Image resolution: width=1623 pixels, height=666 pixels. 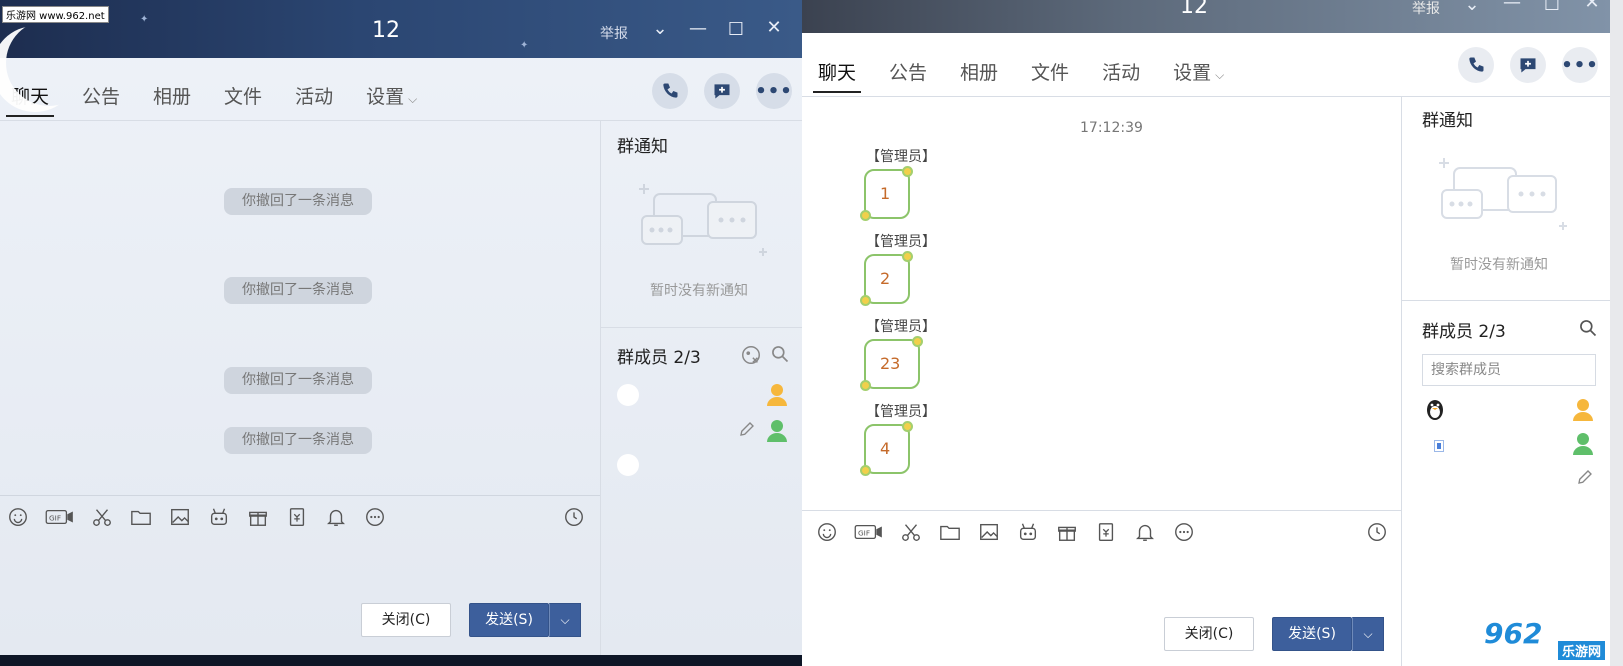 What do you see at coordinates (887, 279) in the screenshot?
I see `message-bubble: 2` at bounding box center [887, 279].